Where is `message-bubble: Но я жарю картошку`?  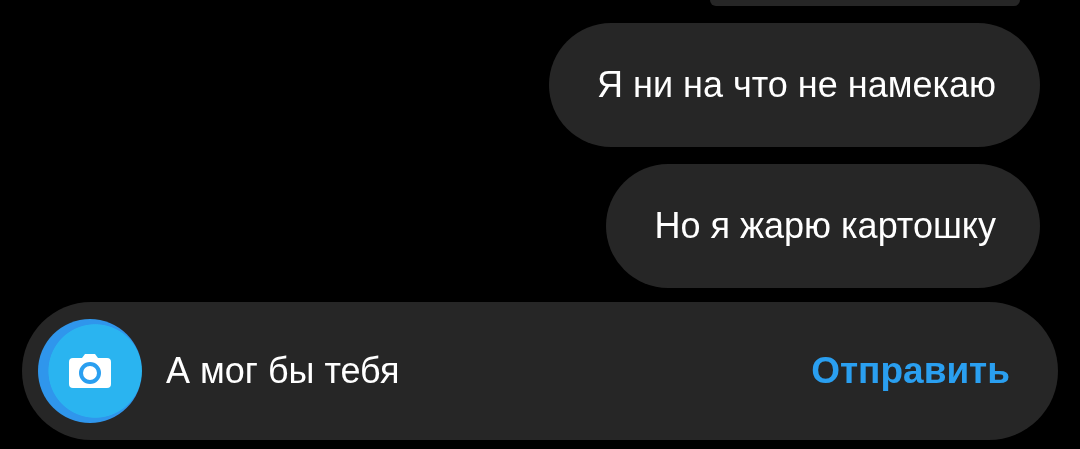 message-bubble: Но я жарю картошку is located at coordinates (823, 226).